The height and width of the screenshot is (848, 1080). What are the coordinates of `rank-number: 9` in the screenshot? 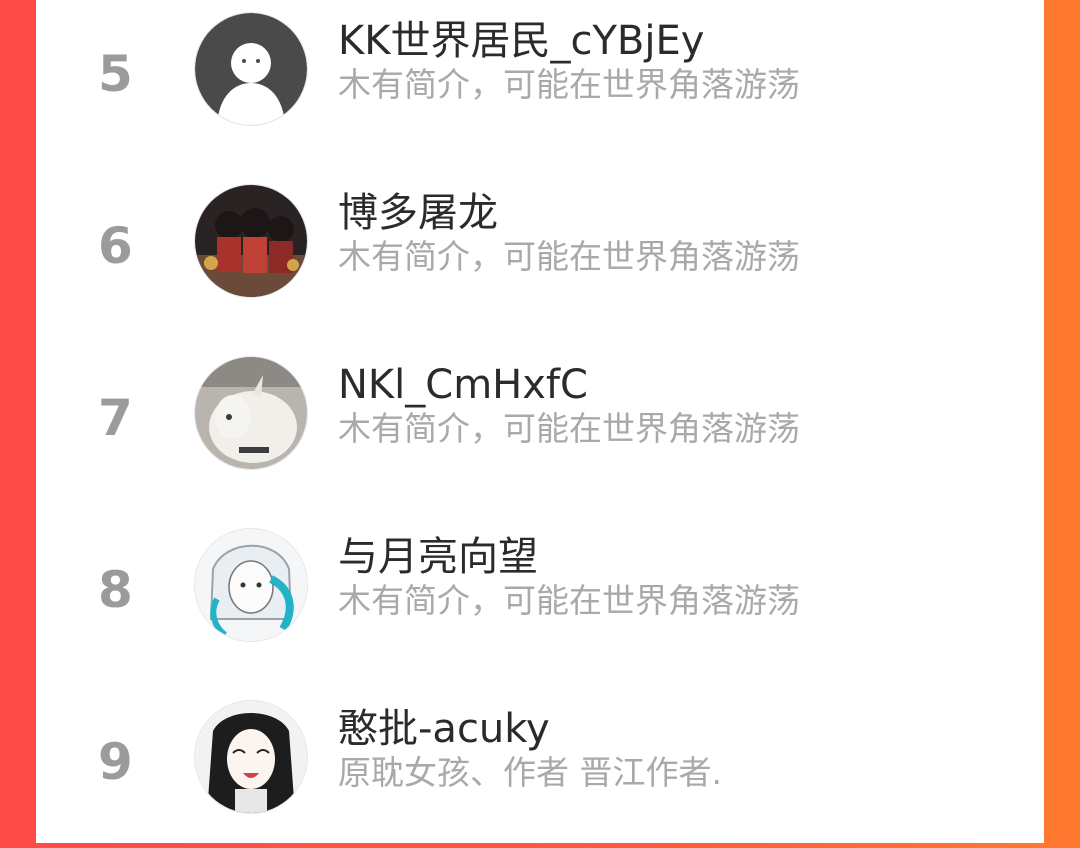 It's located at (115, 762).